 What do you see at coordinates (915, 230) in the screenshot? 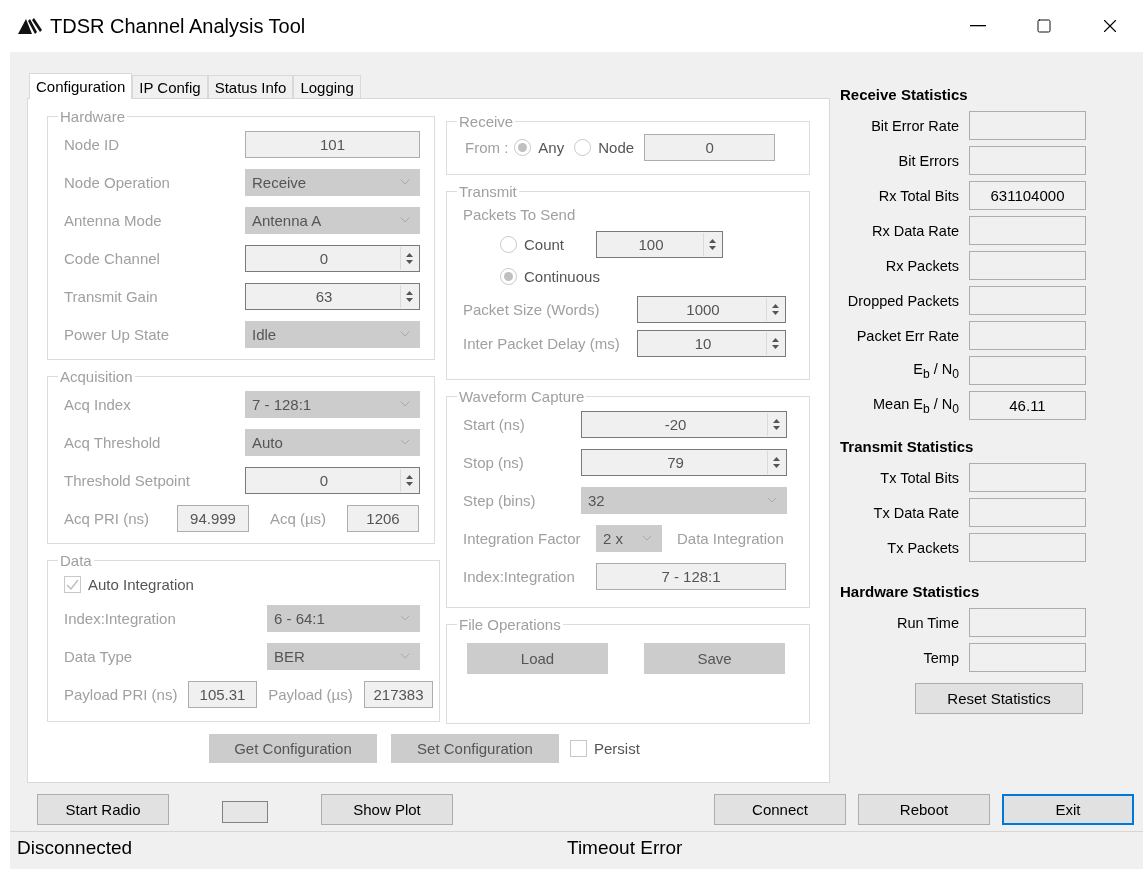
I see `stat-label: Rx Data Rate` at bounding box center [915, 230].